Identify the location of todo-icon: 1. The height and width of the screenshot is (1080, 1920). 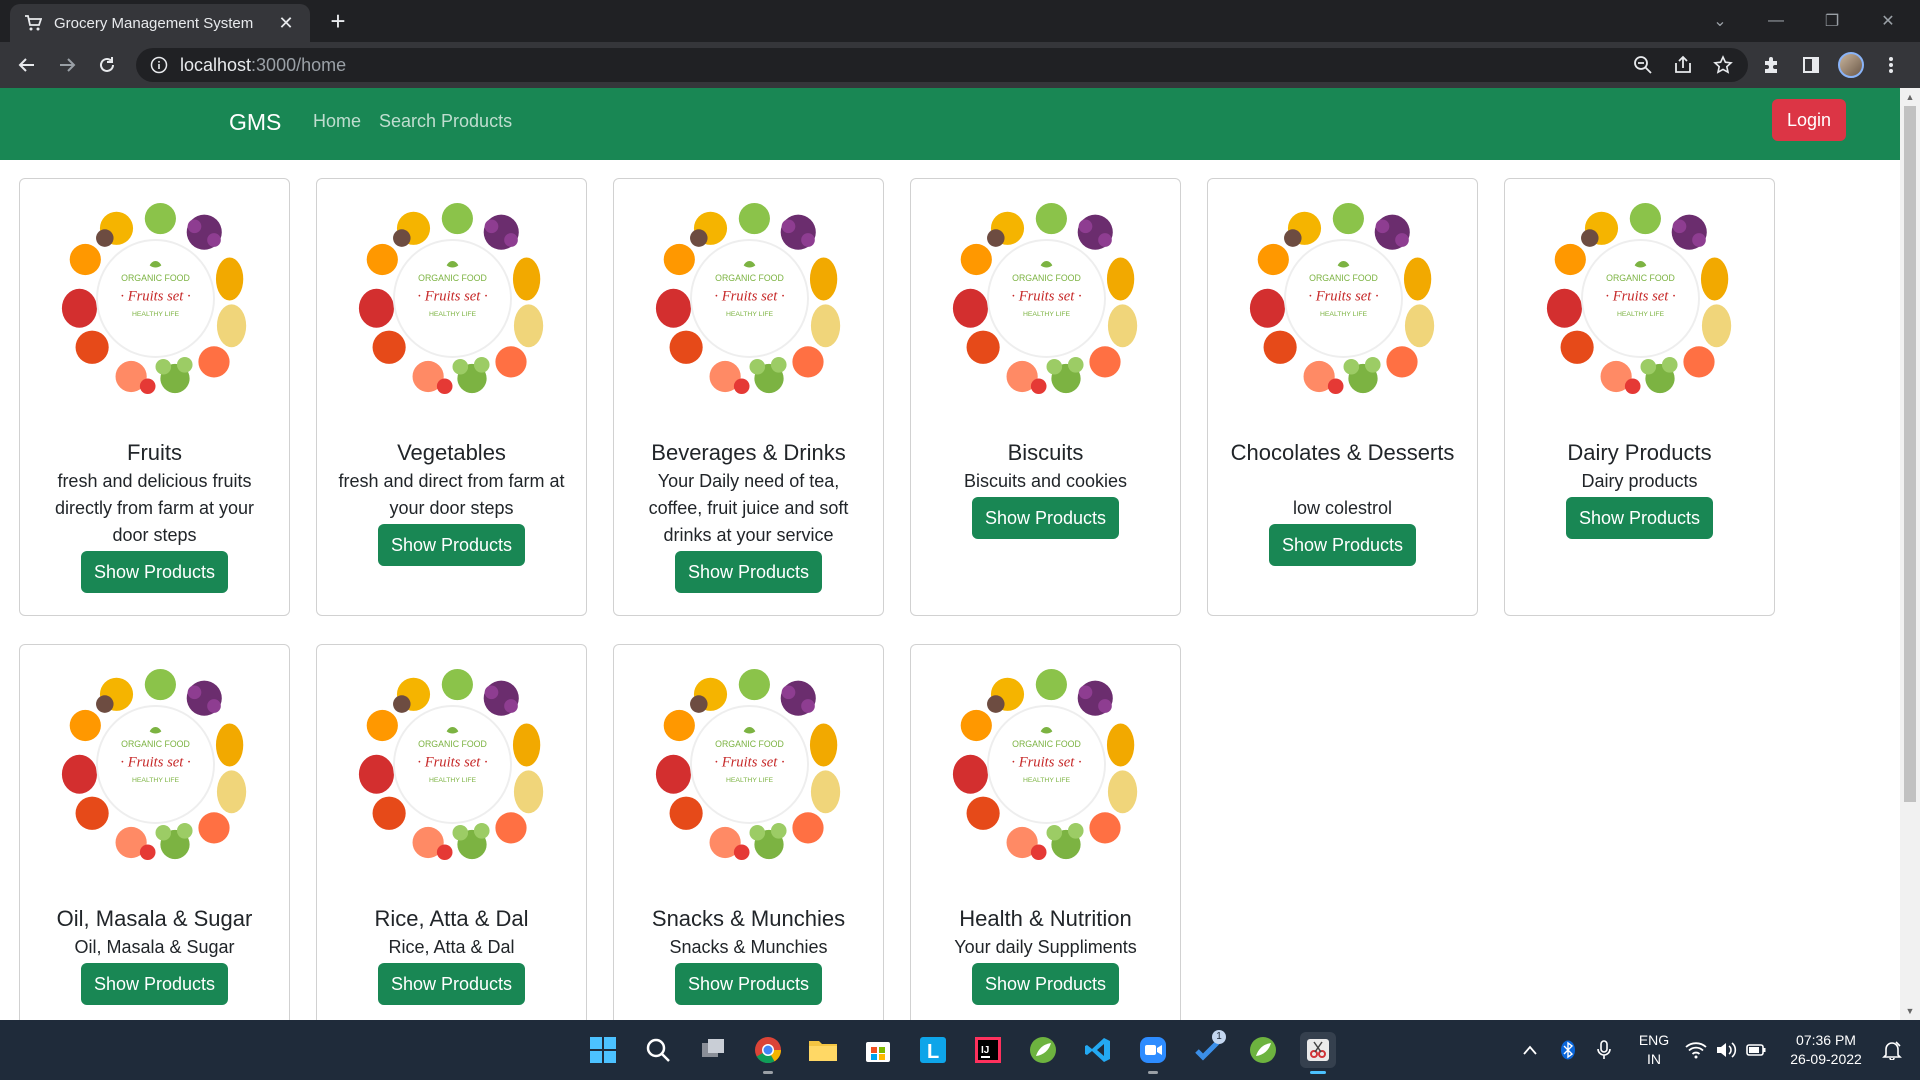
(1208, 1049).